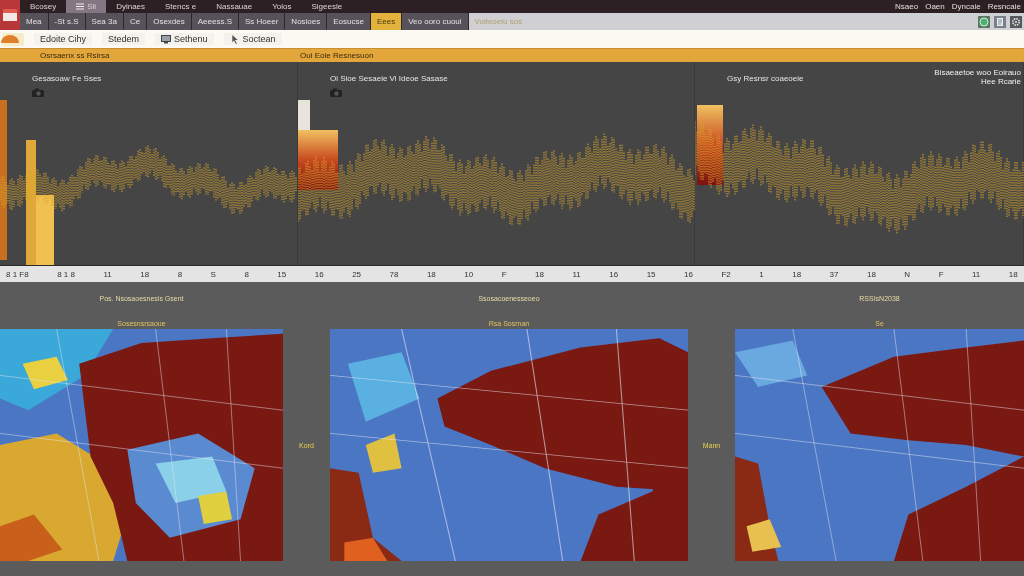 The width and height of the screenshot is (1024, 576). What do you see at coordinates (357, 274) in the screenshot?
I see `axis-tick-label: 25` at bounding box center [357, 274].